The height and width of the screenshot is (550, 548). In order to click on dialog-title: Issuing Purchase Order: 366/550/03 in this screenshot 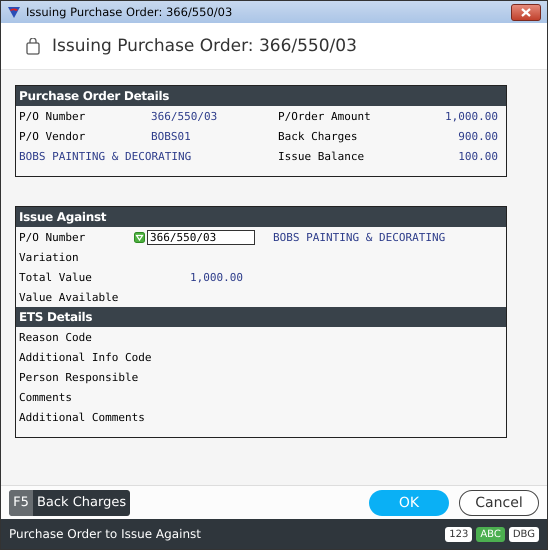, I will do `click(204, 46)`.